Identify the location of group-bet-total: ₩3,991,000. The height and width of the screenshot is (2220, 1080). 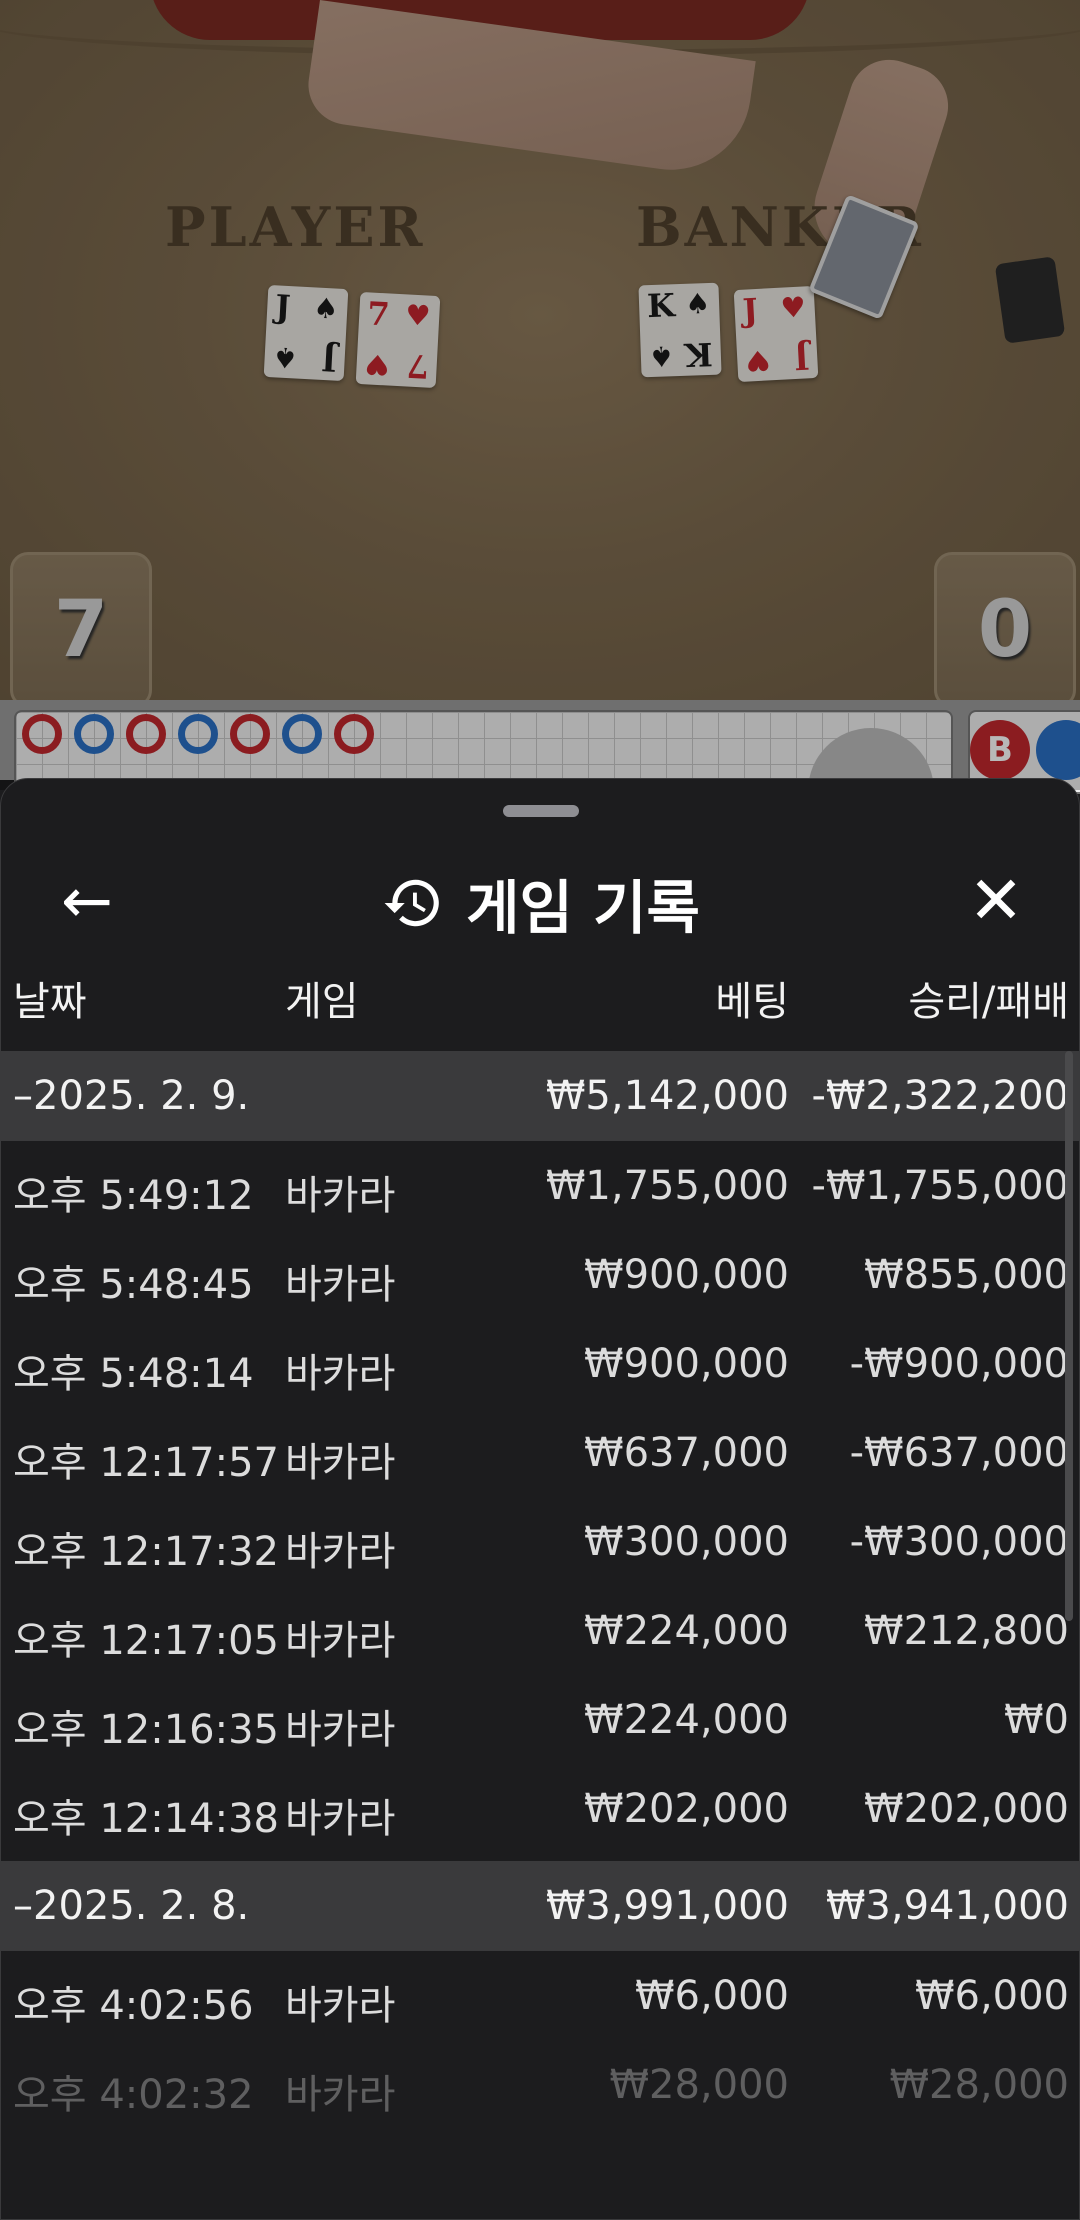
(667, 1906).